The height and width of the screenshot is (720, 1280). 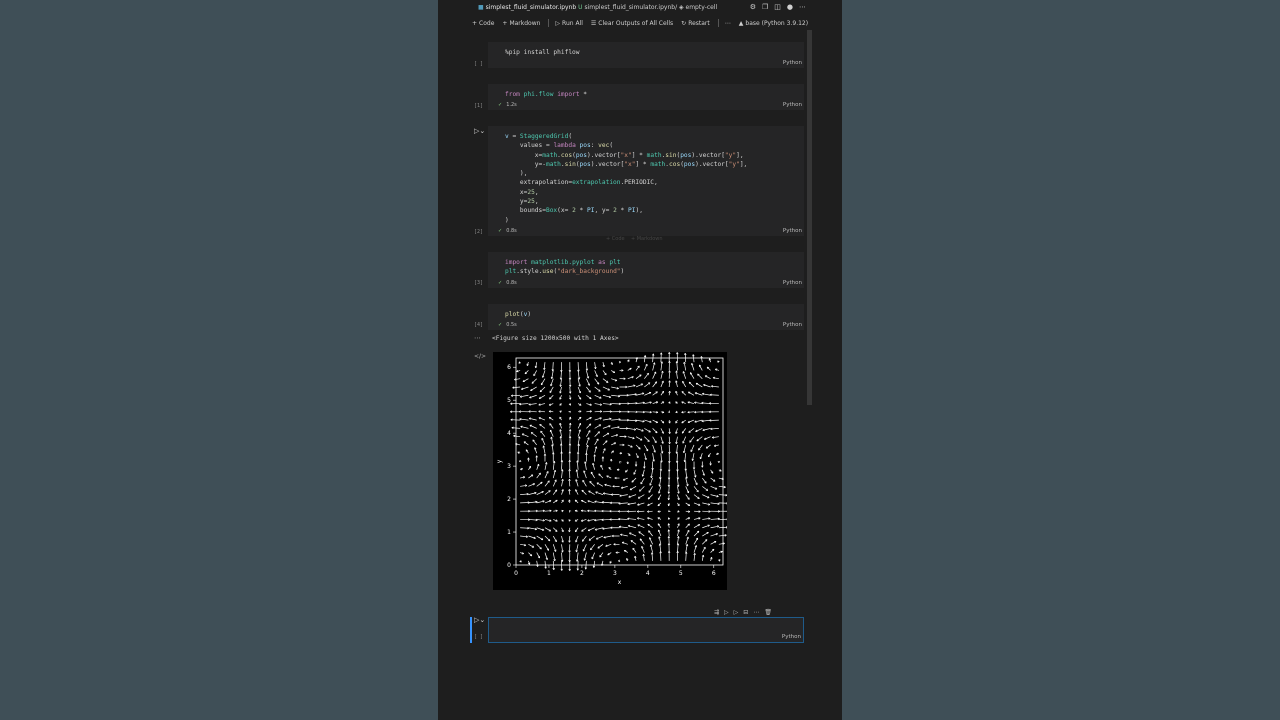 What do you see at coordinates (509, 400) in the screenshot?
I see `y-tick-label: 5` at bounding box center [509, 400].